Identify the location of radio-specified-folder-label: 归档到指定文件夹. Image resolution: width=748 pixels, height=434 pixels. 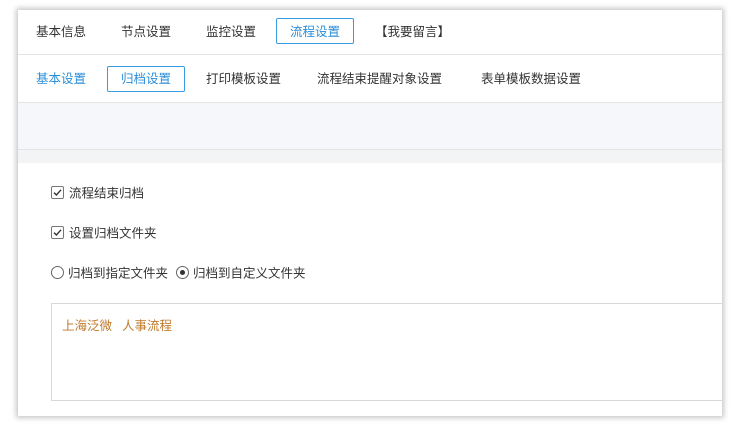
(118, 273).